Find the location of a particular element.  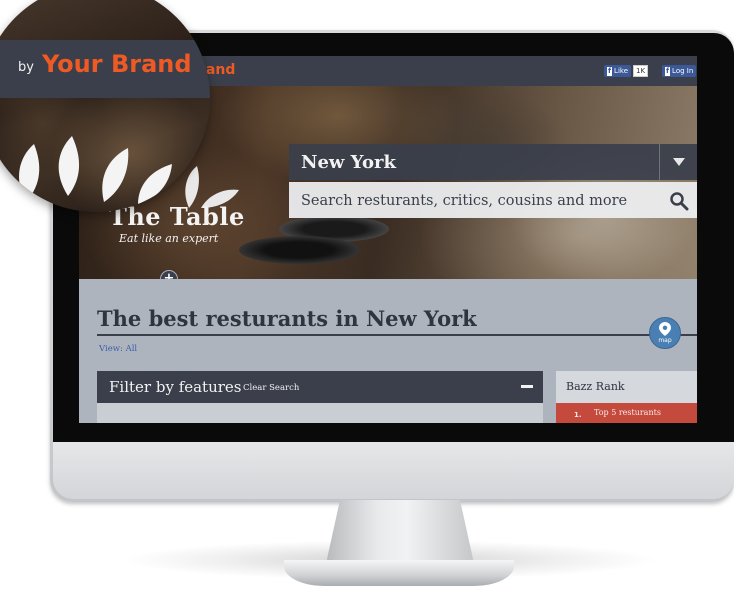

chevron-down-icon is located at coordinates (679, 162).